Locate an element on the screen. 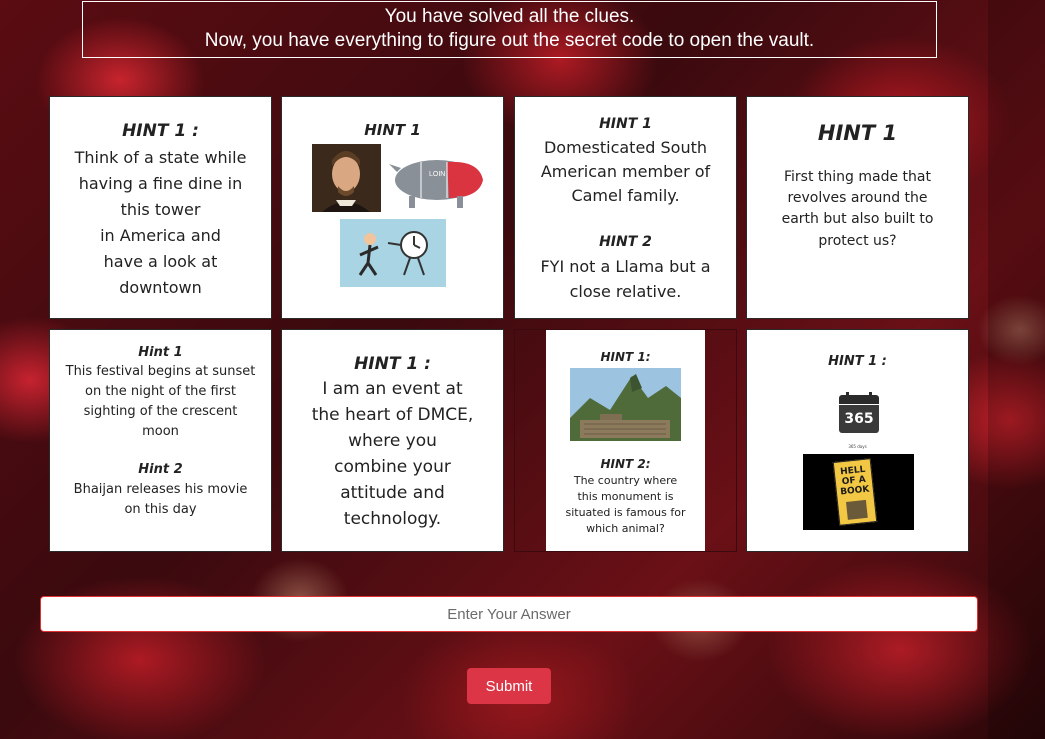 This screenshot has height=739, width=1045. banner-line-1: You have solved all the clues. is located at coordinates (509, 16).